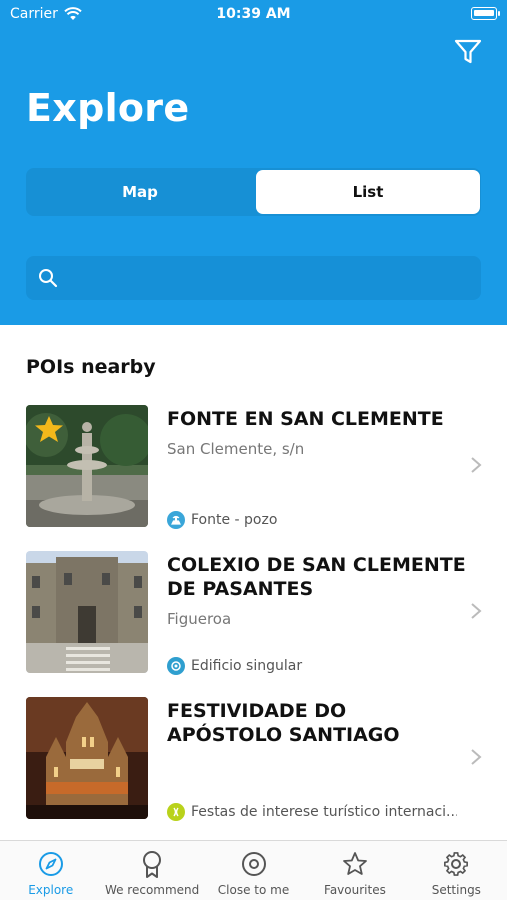 The image size is (507, 900). What do you see at coordinates (253, 192) in the screenshot?
I see `view-segmented-control: Map List` at bounding box center [253, 192].